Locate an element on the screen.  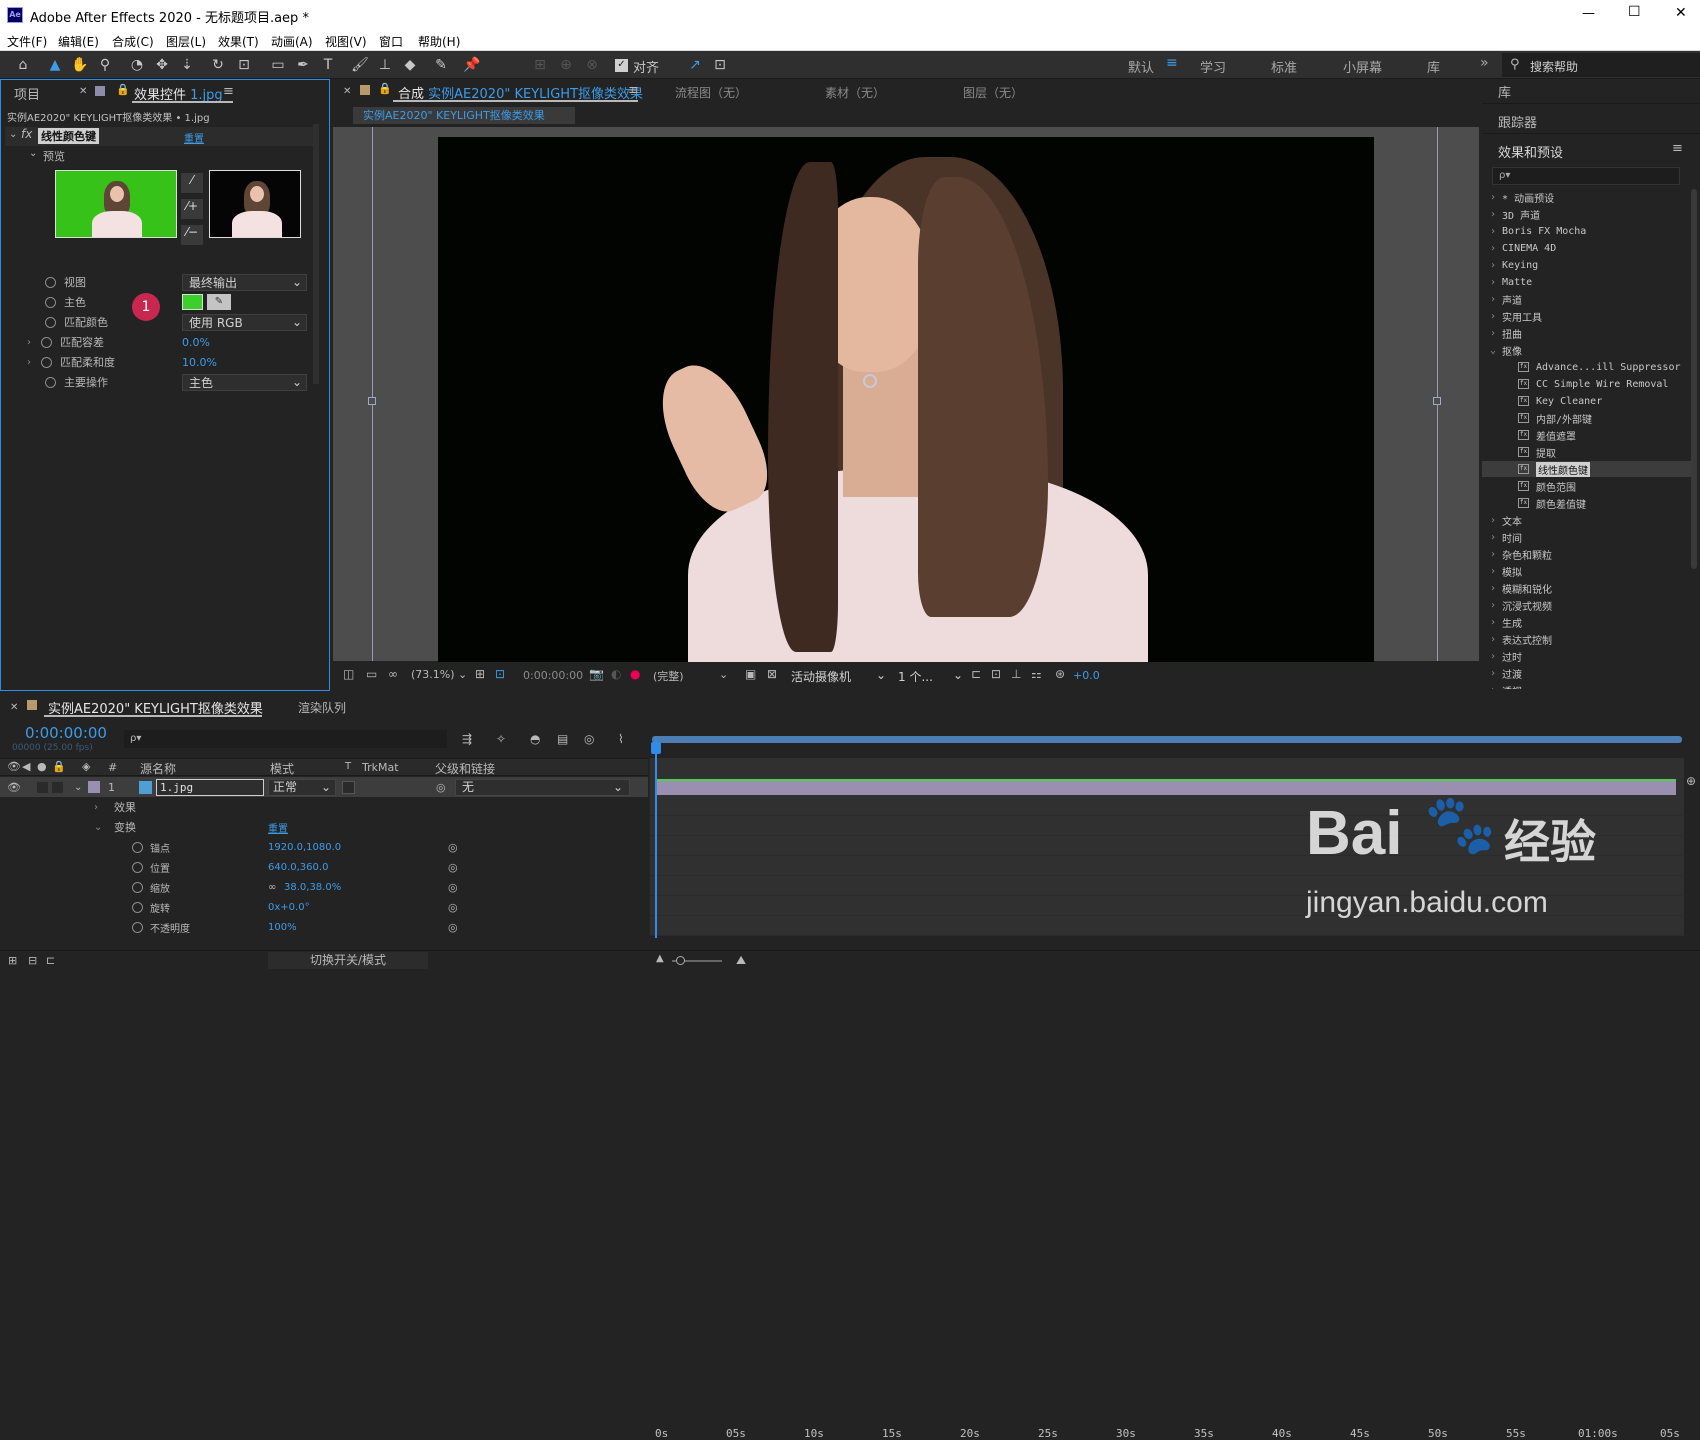
layer-handle-right is located at coordinates (1437, 401).